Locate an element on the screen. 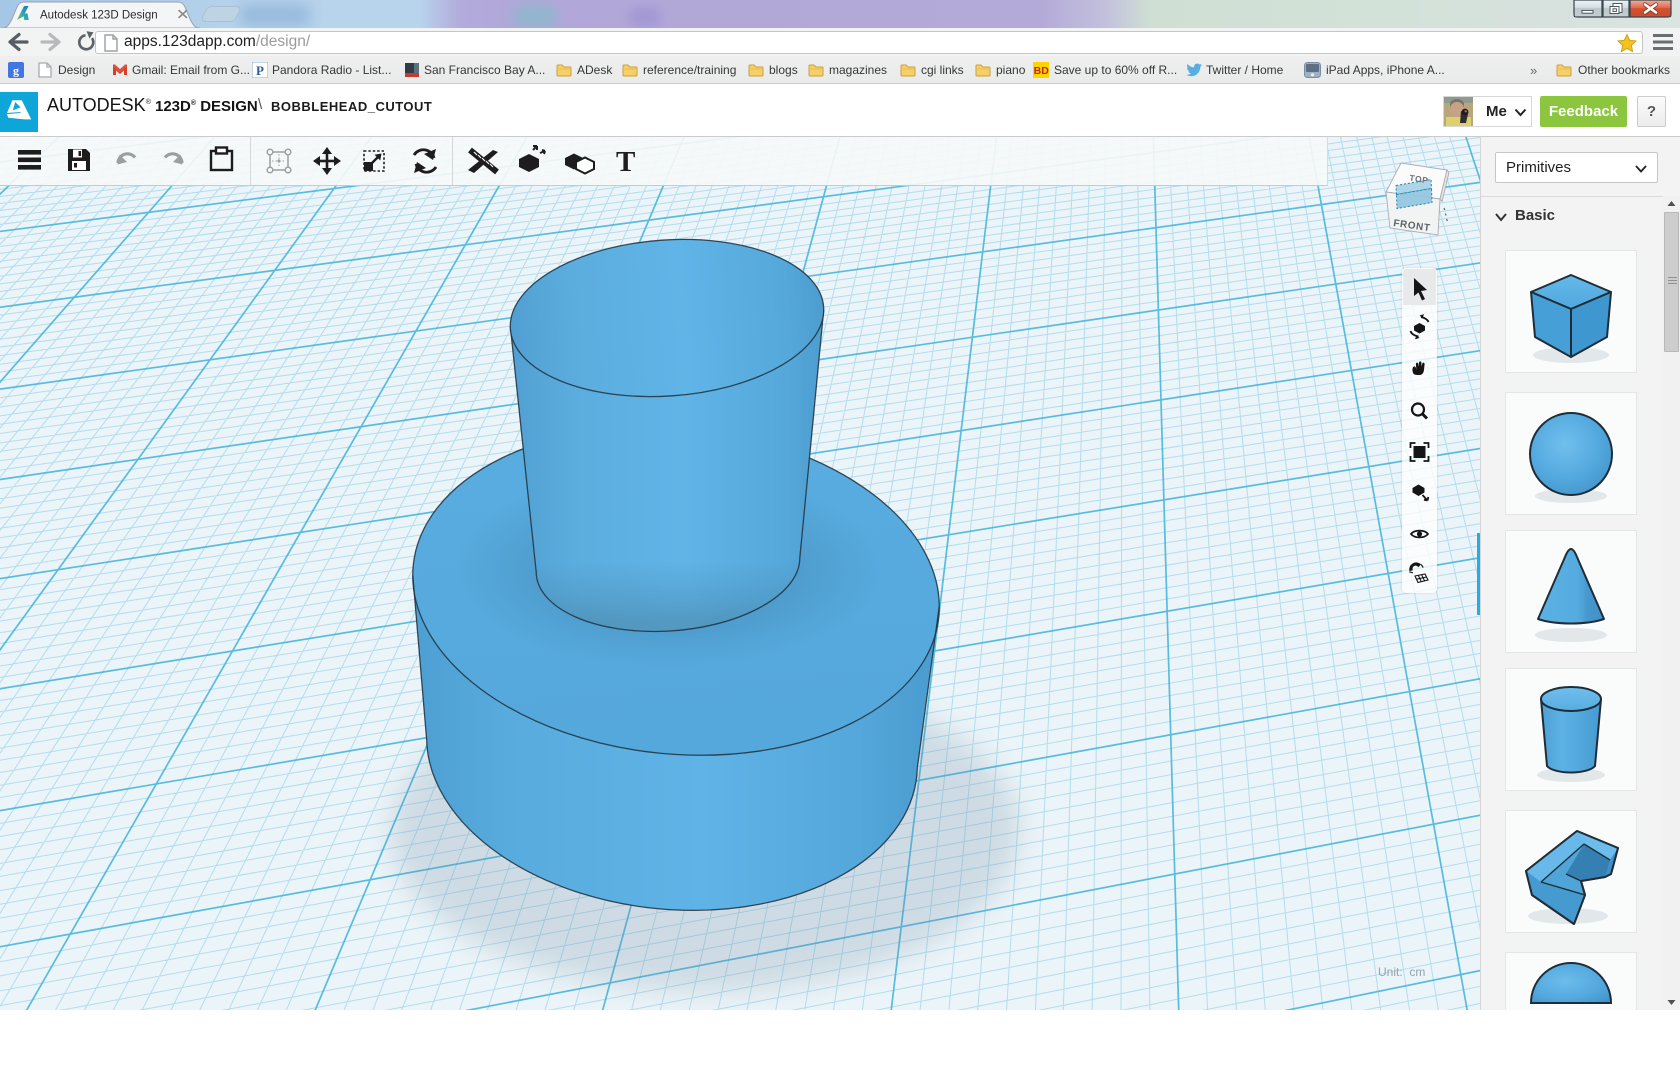 This screenshot has height=1074, width=1680. svg-text: Autodesk 123D Design is located at coordinates (99, 16).